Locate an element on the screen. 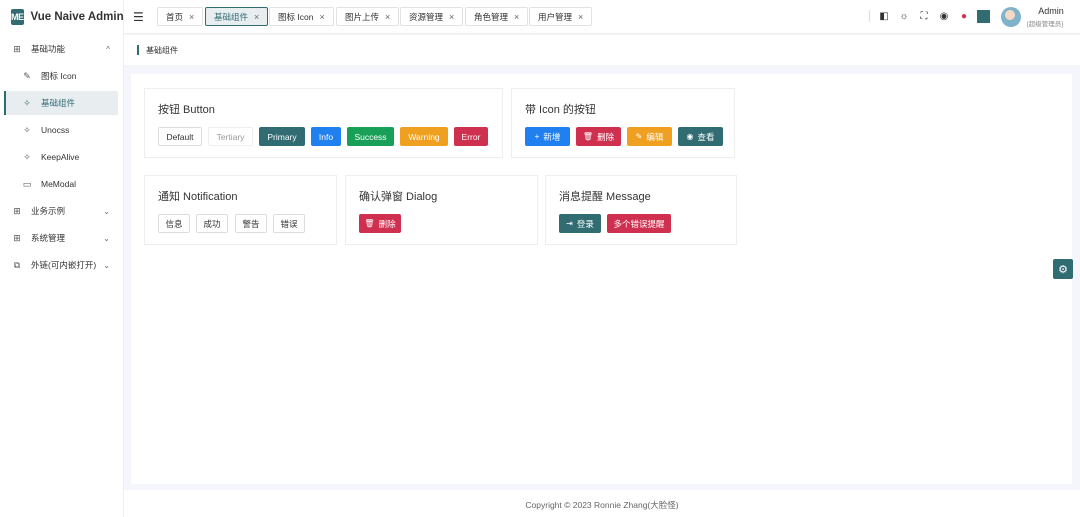 The width and height of the screenshot is (1080, 517). pencil-icon: ✎ is located at coordinates (639, 136).